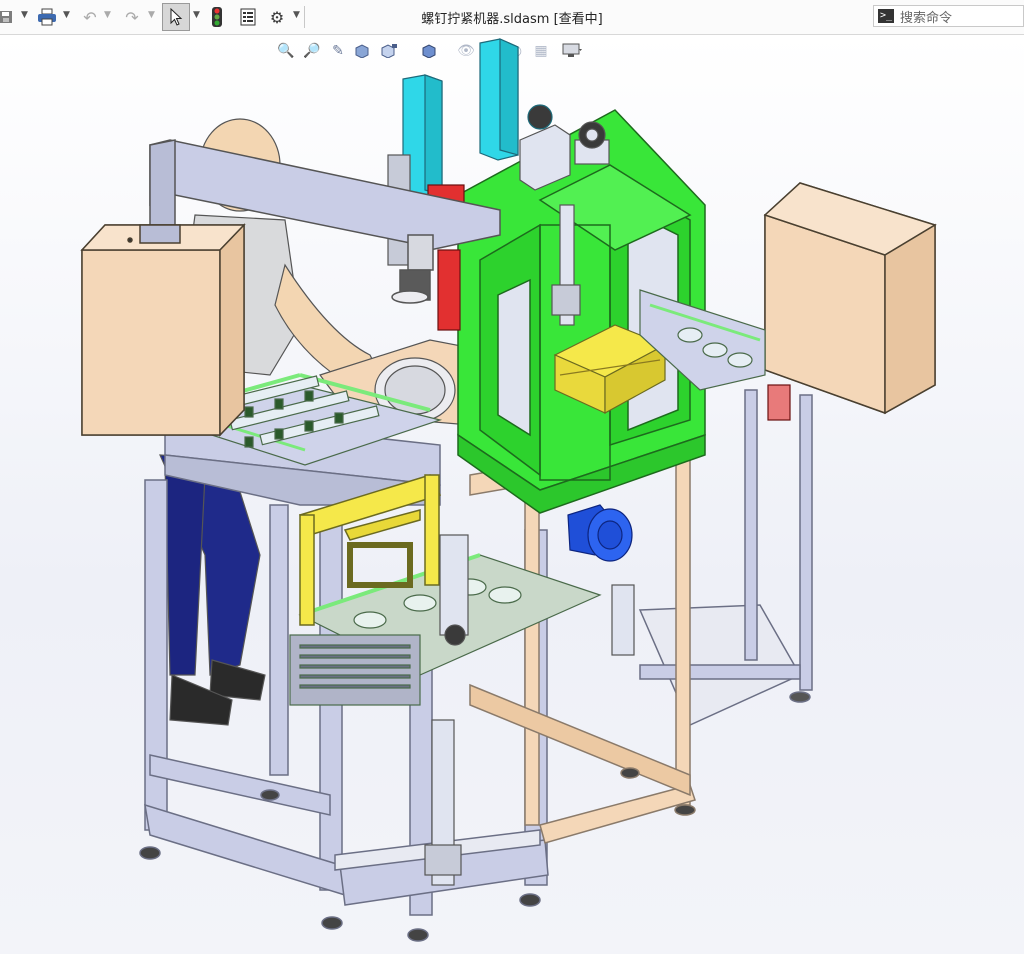 The width and height of the screenshot is (1024, 954). I want to click on window-title: 螺钉拧紧机器.sldasm [查看中], so click(512, 19).